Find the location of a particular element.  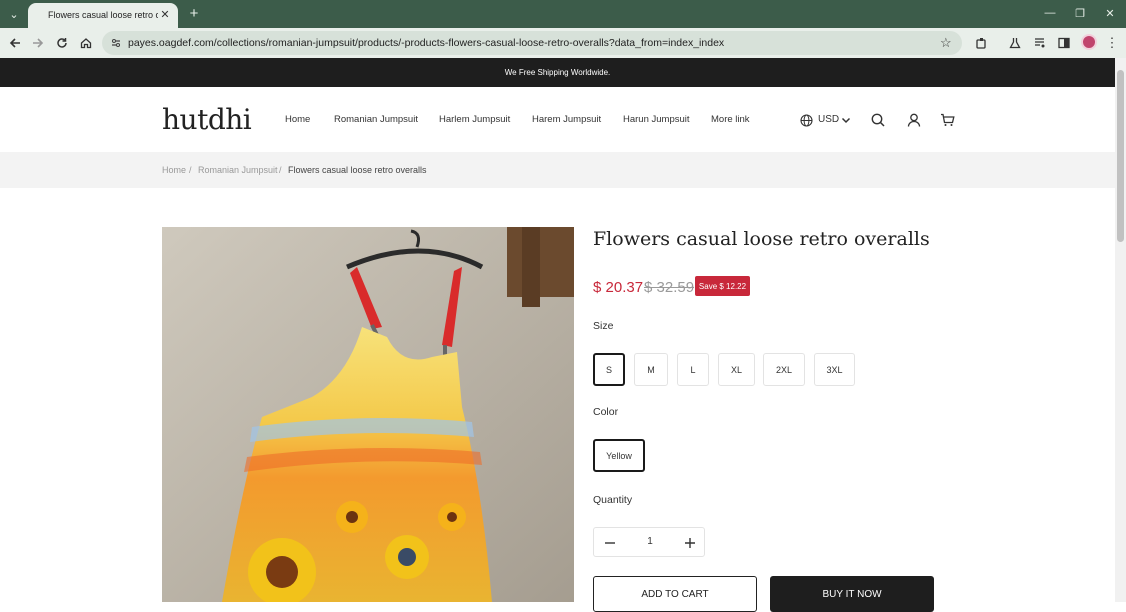

breadcrumb-current: Flowers casual loose retro overalls is located at coordinates (357, 170).